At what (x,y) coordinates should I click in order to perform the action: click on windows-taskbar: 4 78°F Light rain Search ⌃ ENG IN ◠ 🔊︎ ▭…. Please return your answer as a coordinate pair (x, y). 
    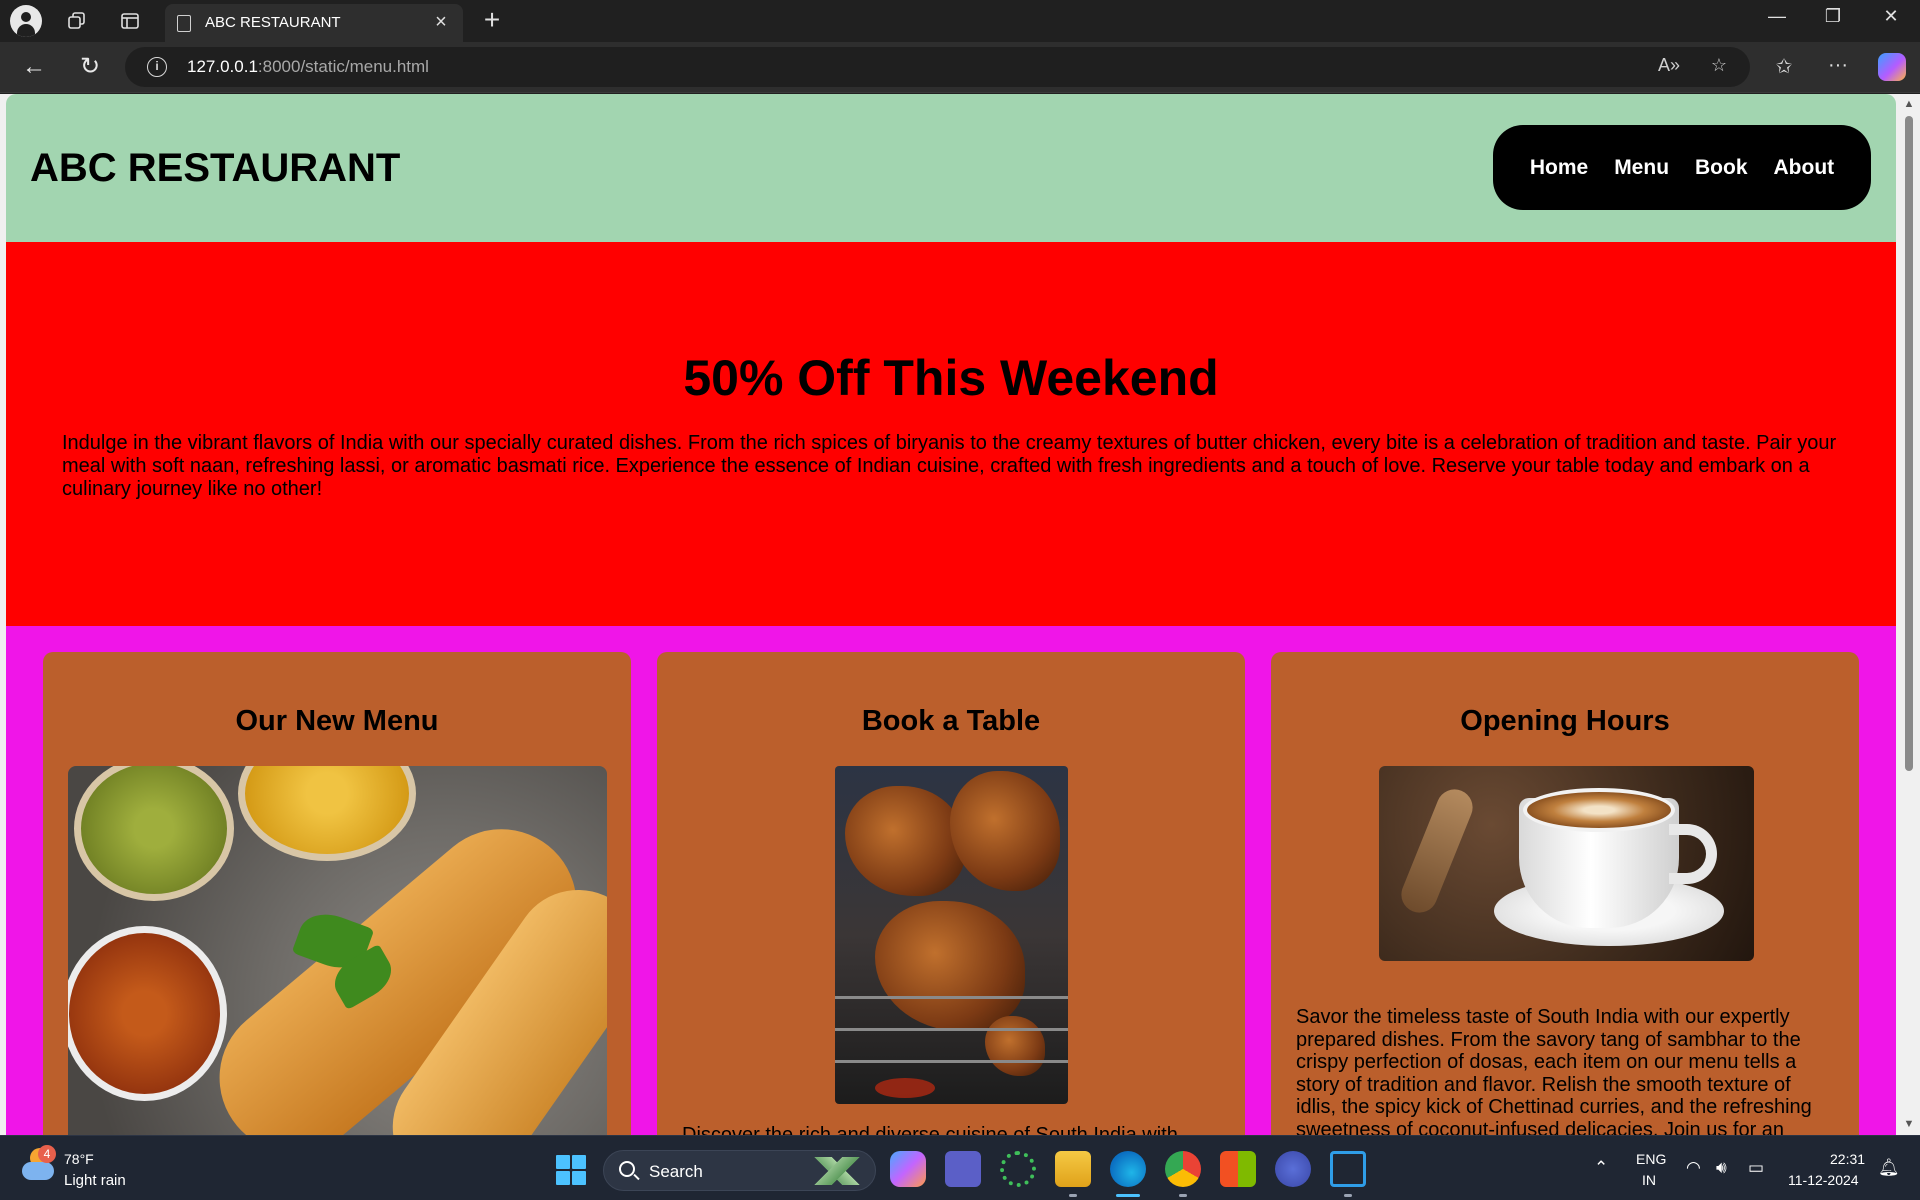
    Looking at the image, I should click on (960, 1167).